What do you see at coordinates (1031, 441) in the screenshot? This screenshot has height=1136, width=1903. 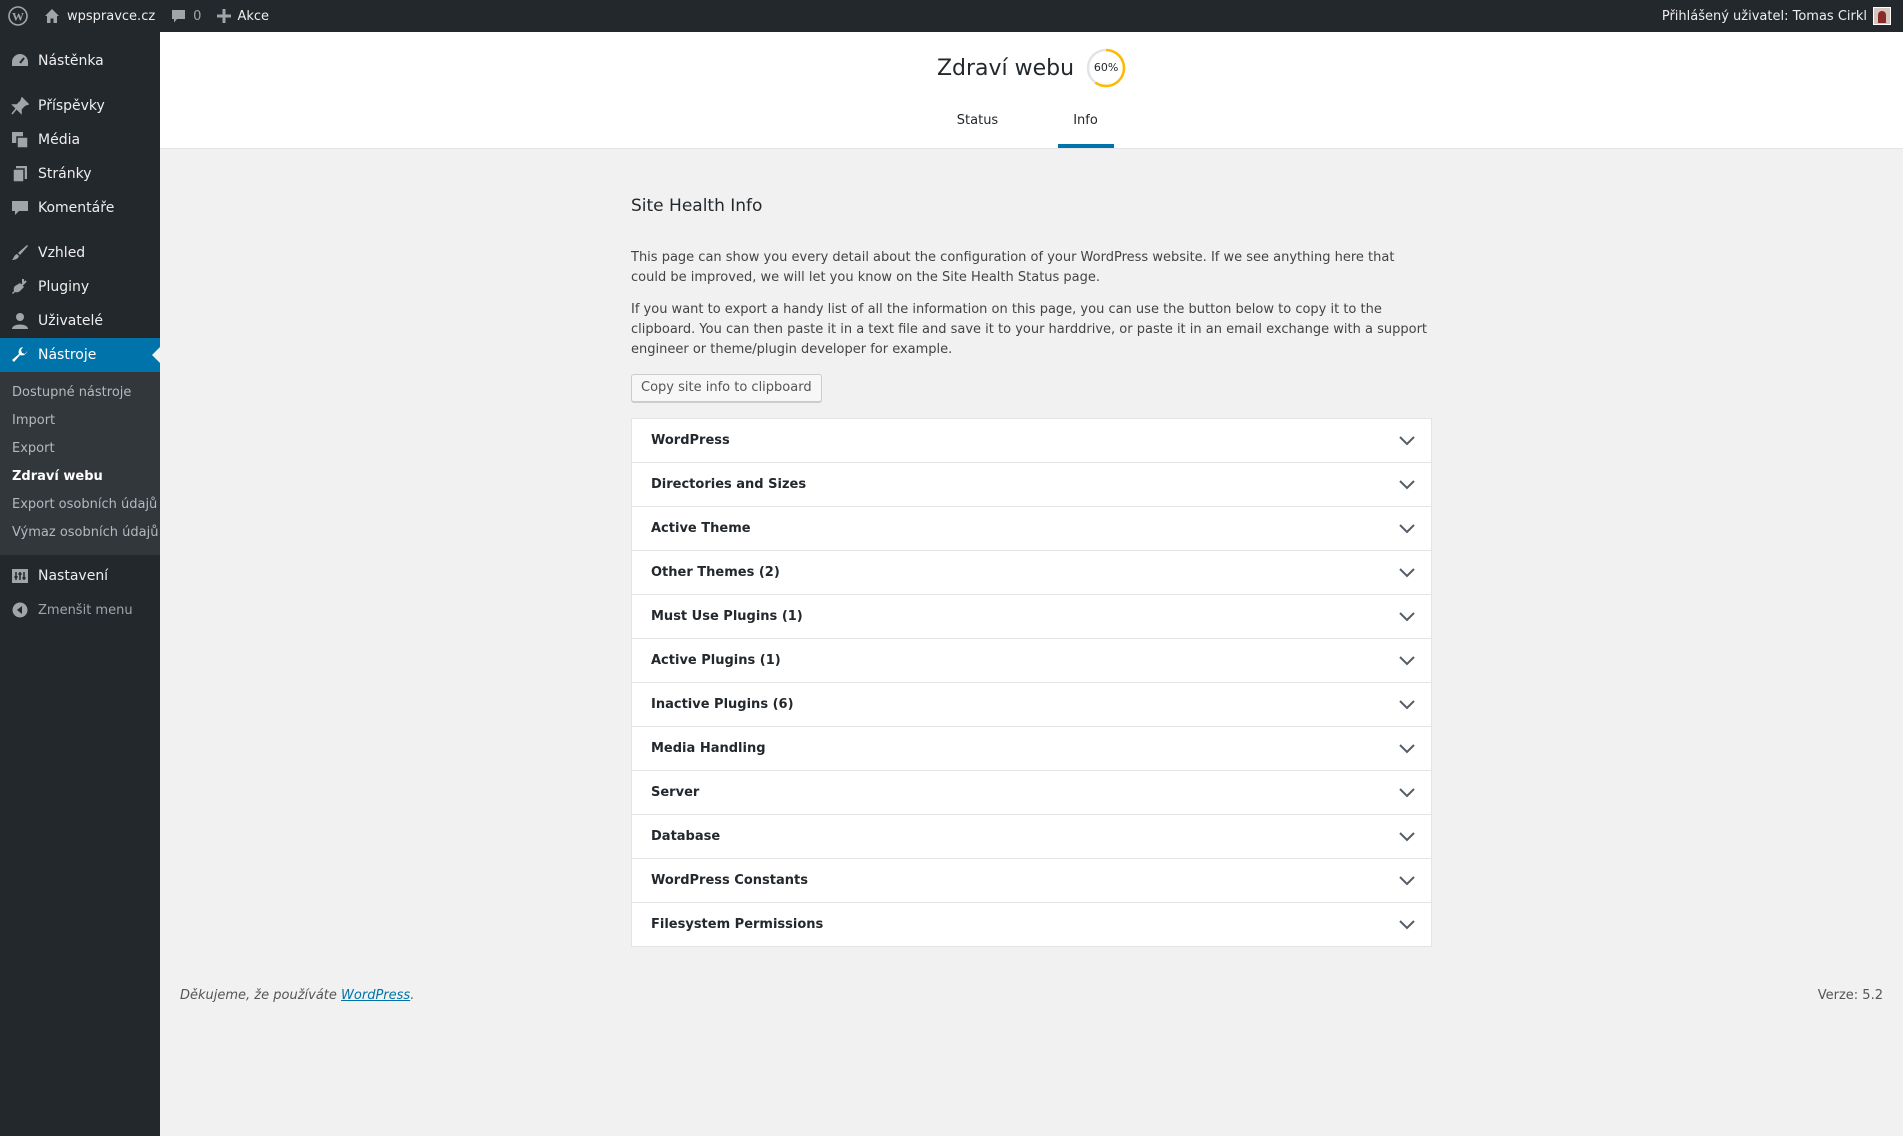 I see `accordion-item-wordpress: WordPress` at bounding box center [1031, 441].